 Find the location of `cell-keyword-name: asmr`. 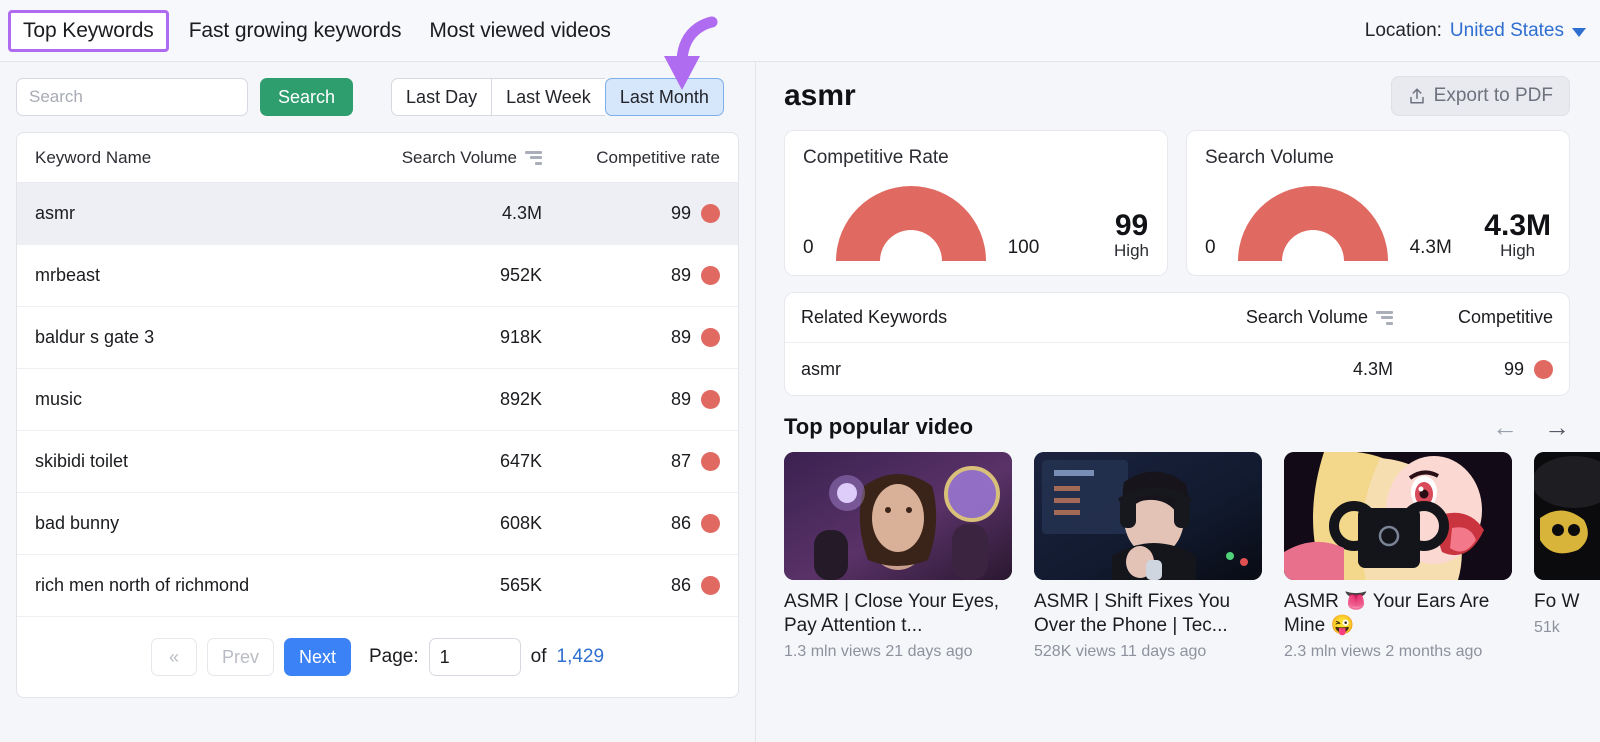

cell-keyword-name: asmr is located at coordinates (55, 213).